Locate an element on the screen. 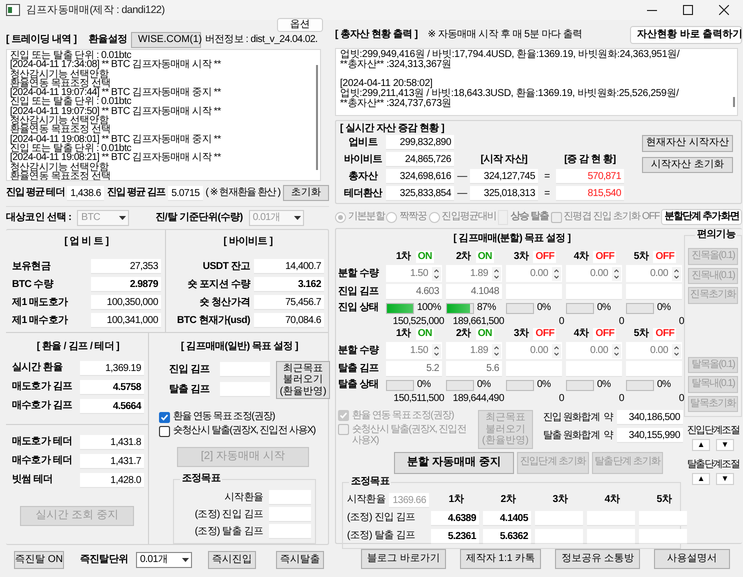 The width and height of the screenshot is (743, 577). action-button: 즉시탈출 is located at coordinates (300, 560).